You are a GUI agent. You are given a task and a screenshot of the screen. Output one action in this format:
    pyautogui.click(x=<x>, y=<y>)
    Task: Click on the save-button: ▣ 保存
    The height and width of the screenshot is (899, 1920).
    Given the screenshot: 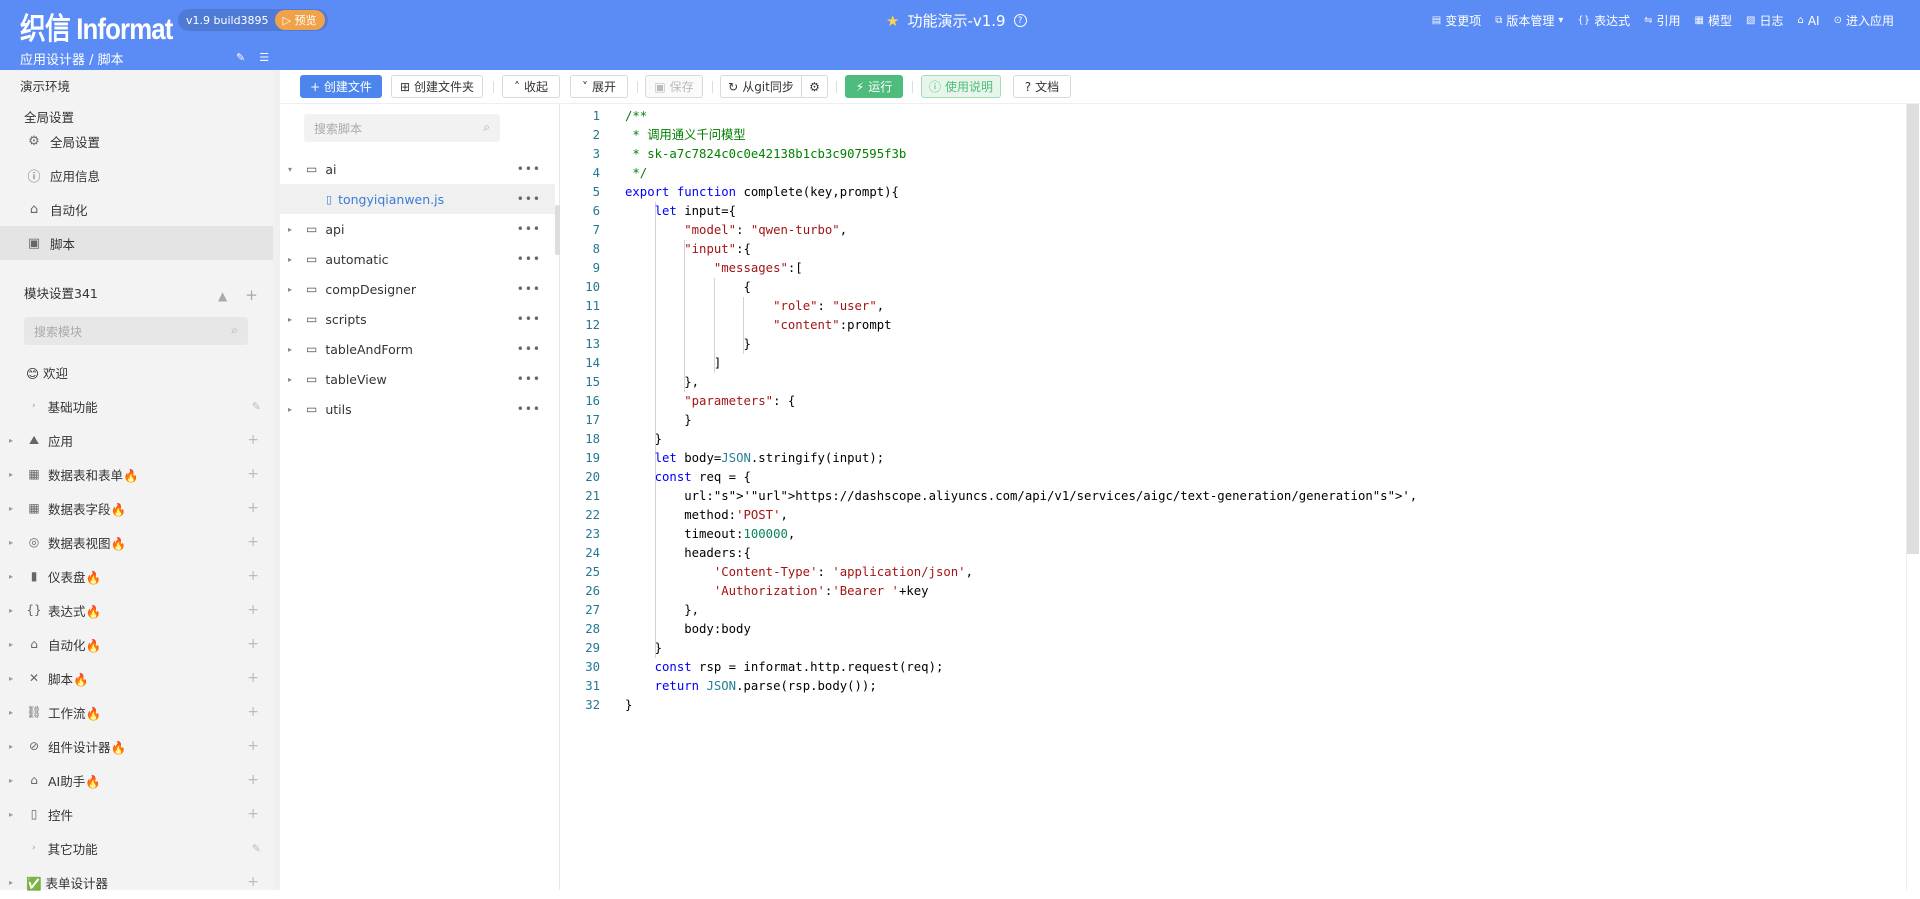 What is the action you would take?
    pyautogui.click(x=674, y=86)
    